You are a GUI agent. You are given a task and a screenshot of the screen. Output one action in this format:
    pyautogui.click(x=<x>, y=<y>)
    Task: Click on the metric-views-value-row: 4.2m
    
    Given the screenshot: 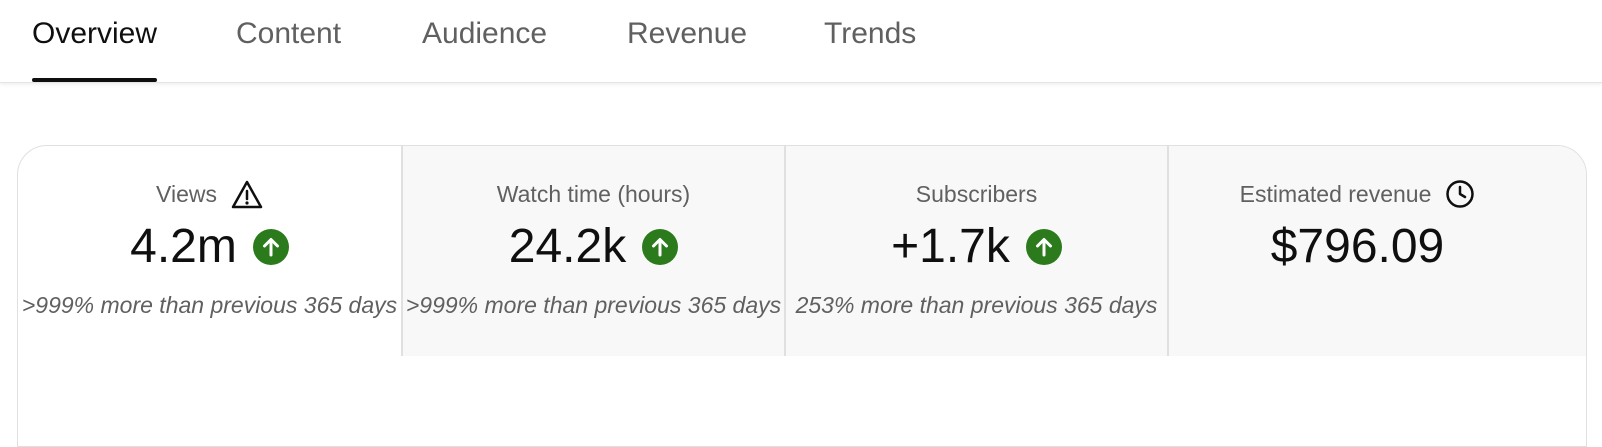 What is the action you would take?
    pyautogui.click(x=209, y=247)
    